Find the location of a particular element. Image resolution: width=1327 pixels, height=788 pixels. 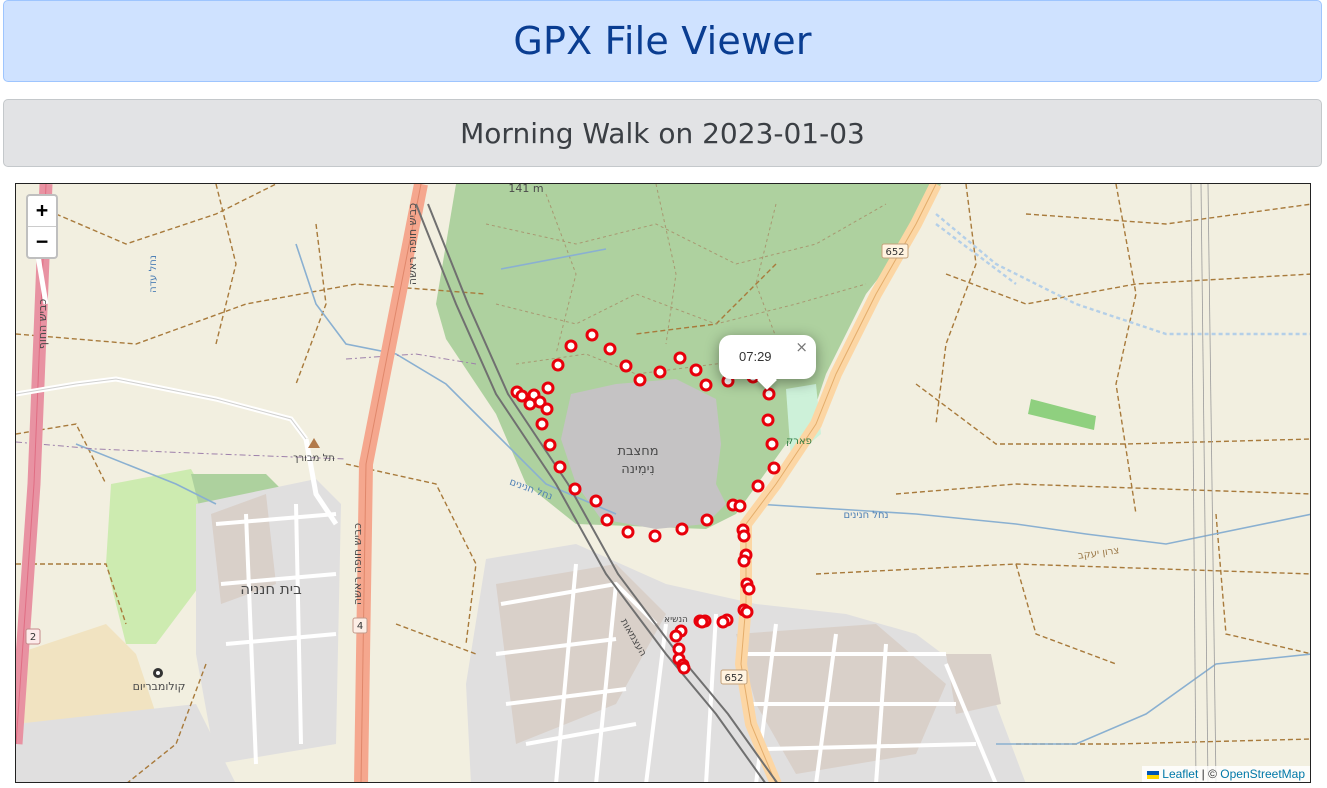

shield-4-label: 4 is located at coordinates (360, 626).